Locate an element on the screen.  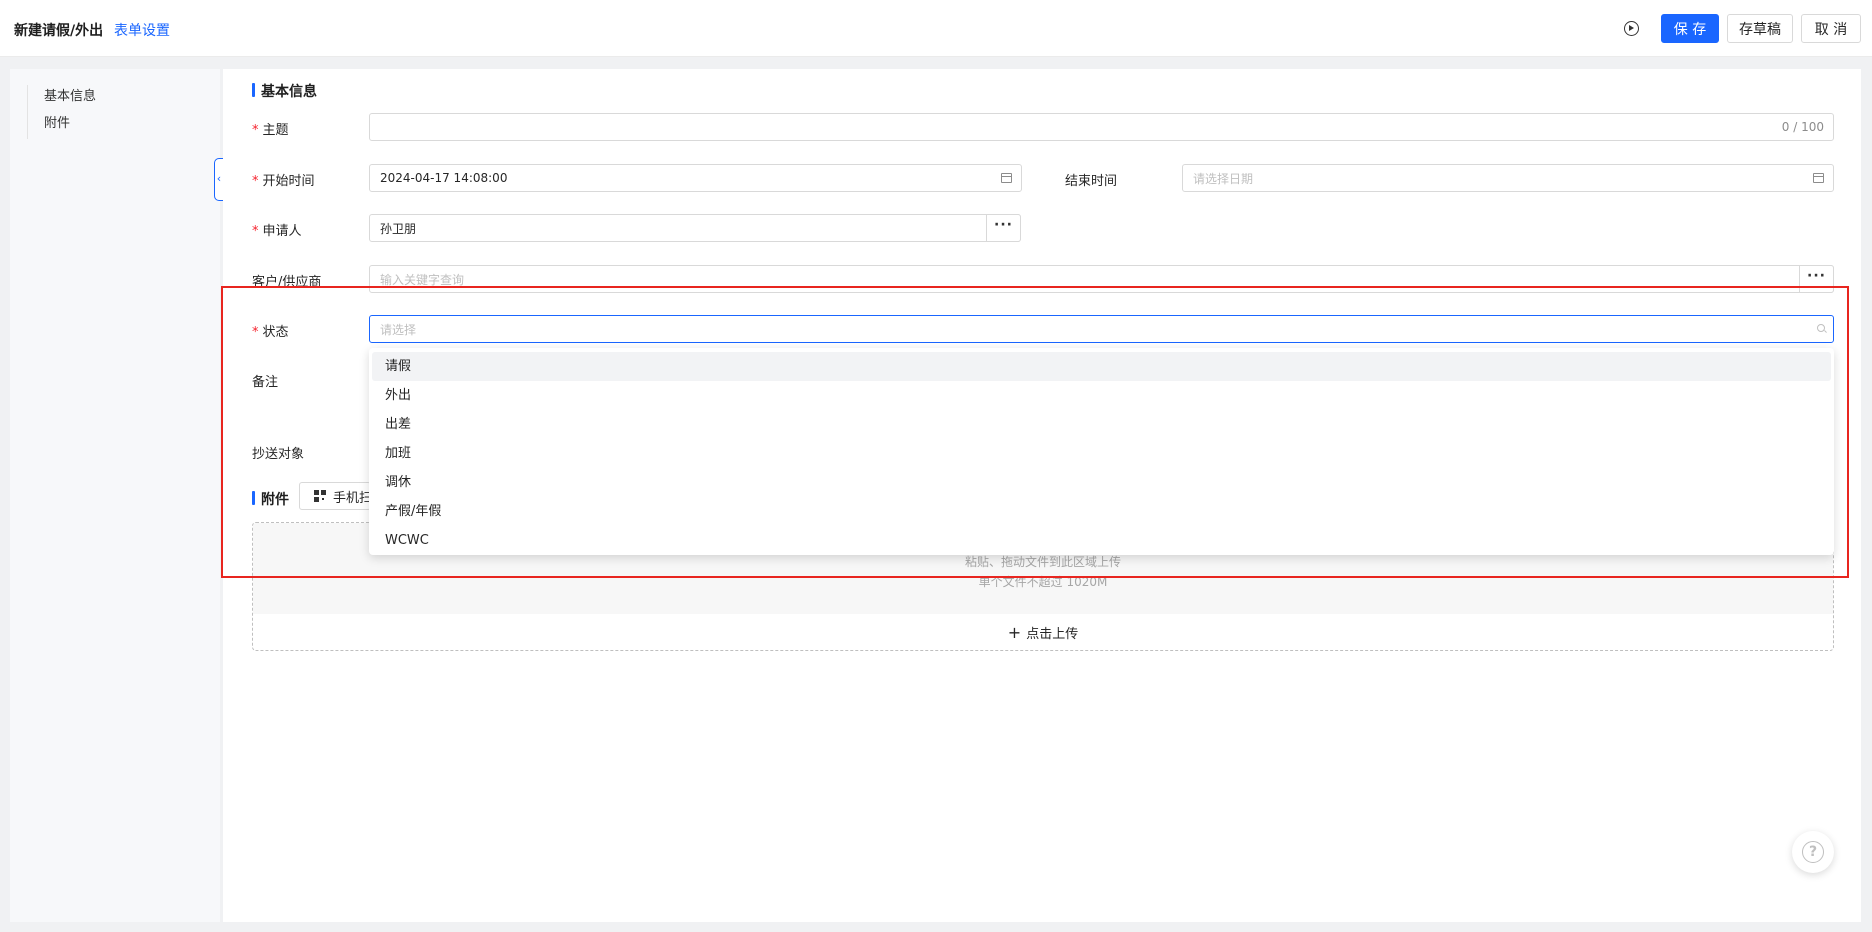
status-option: 加班 is located at coordinates (1101, 453).